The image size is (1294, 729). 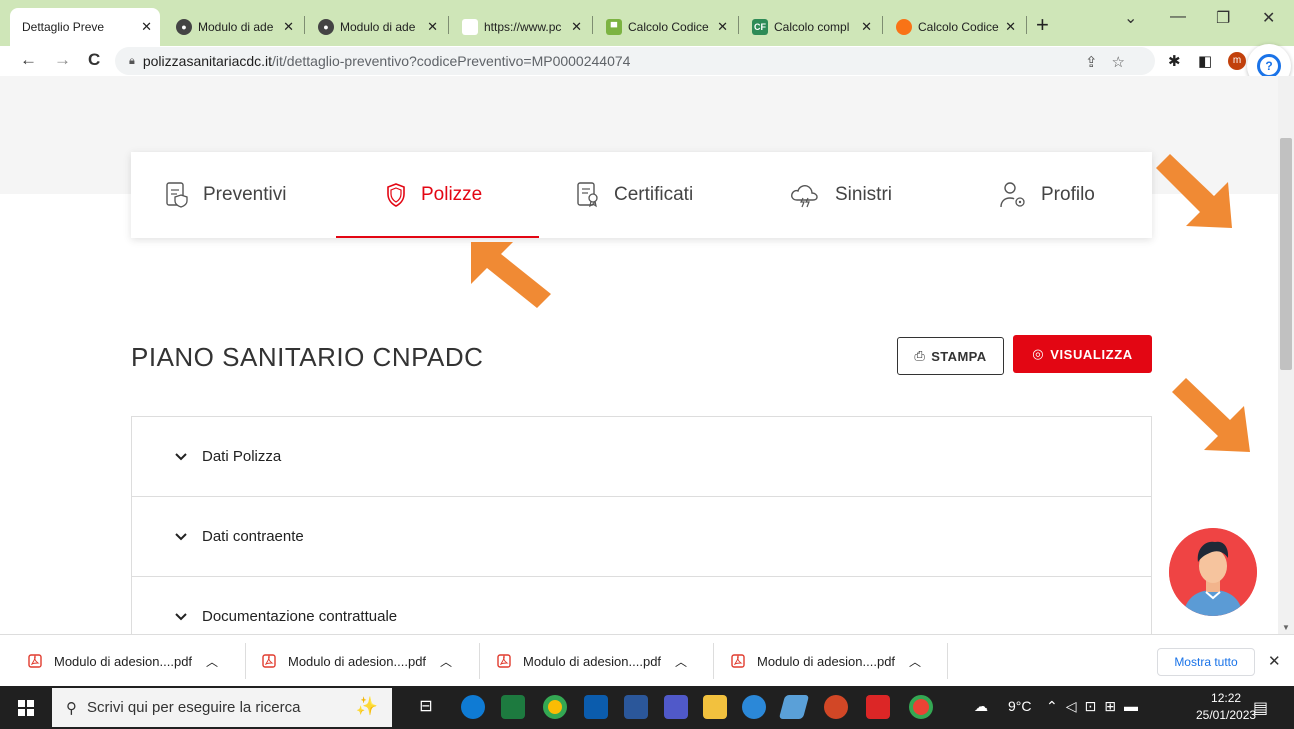 I want to click on teams-icon, so click(x=676, y=707).